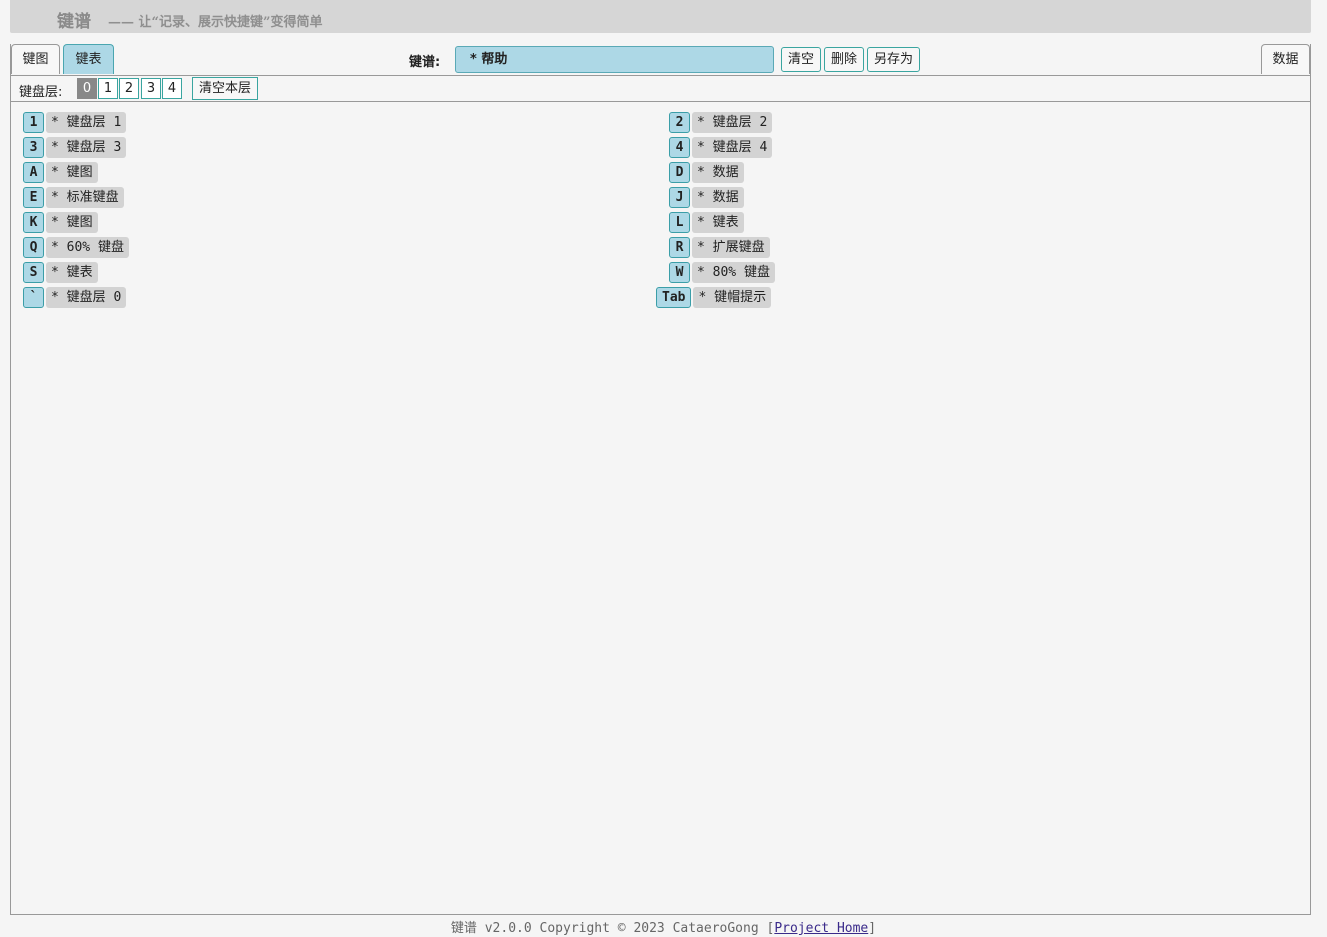  What do you see at coordinates (129, 88) in the screenshot?
I see `layer-button-2: 2` at bounding box center [129, 88].